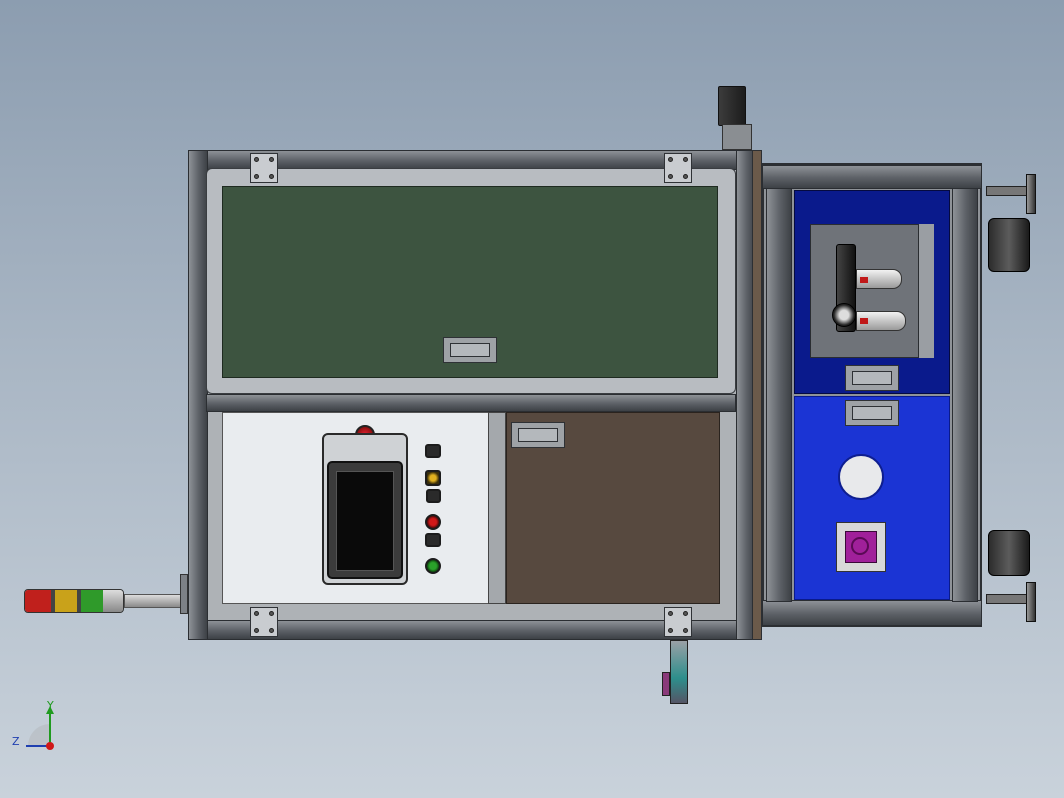  I want to click on signal-tower-icon, so click(74, 601).